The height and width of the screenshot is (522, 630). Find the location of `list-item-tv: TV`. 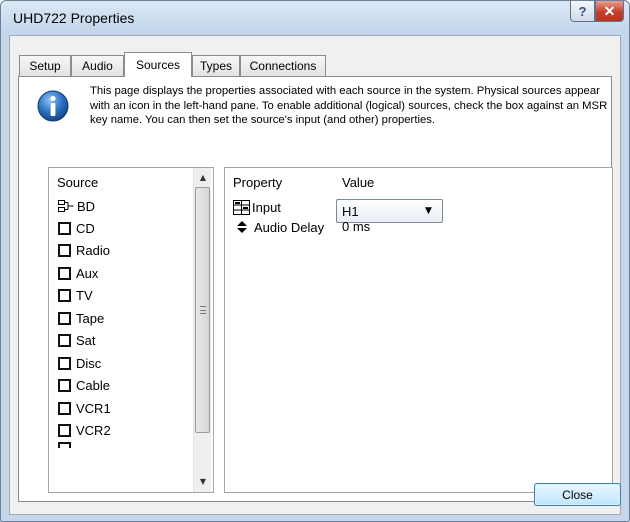

list-item-tv: TV is located at coordinates (123, 295).